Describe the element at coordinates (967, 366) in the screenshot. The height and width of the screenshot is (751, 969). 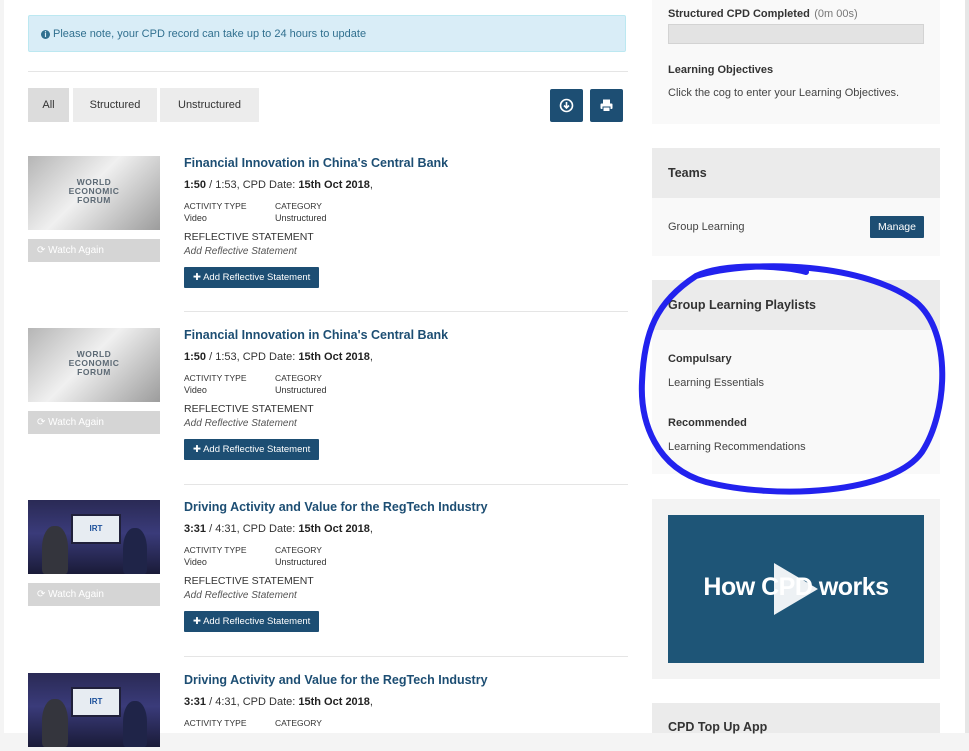
I see `scrollbar-track` at that location.